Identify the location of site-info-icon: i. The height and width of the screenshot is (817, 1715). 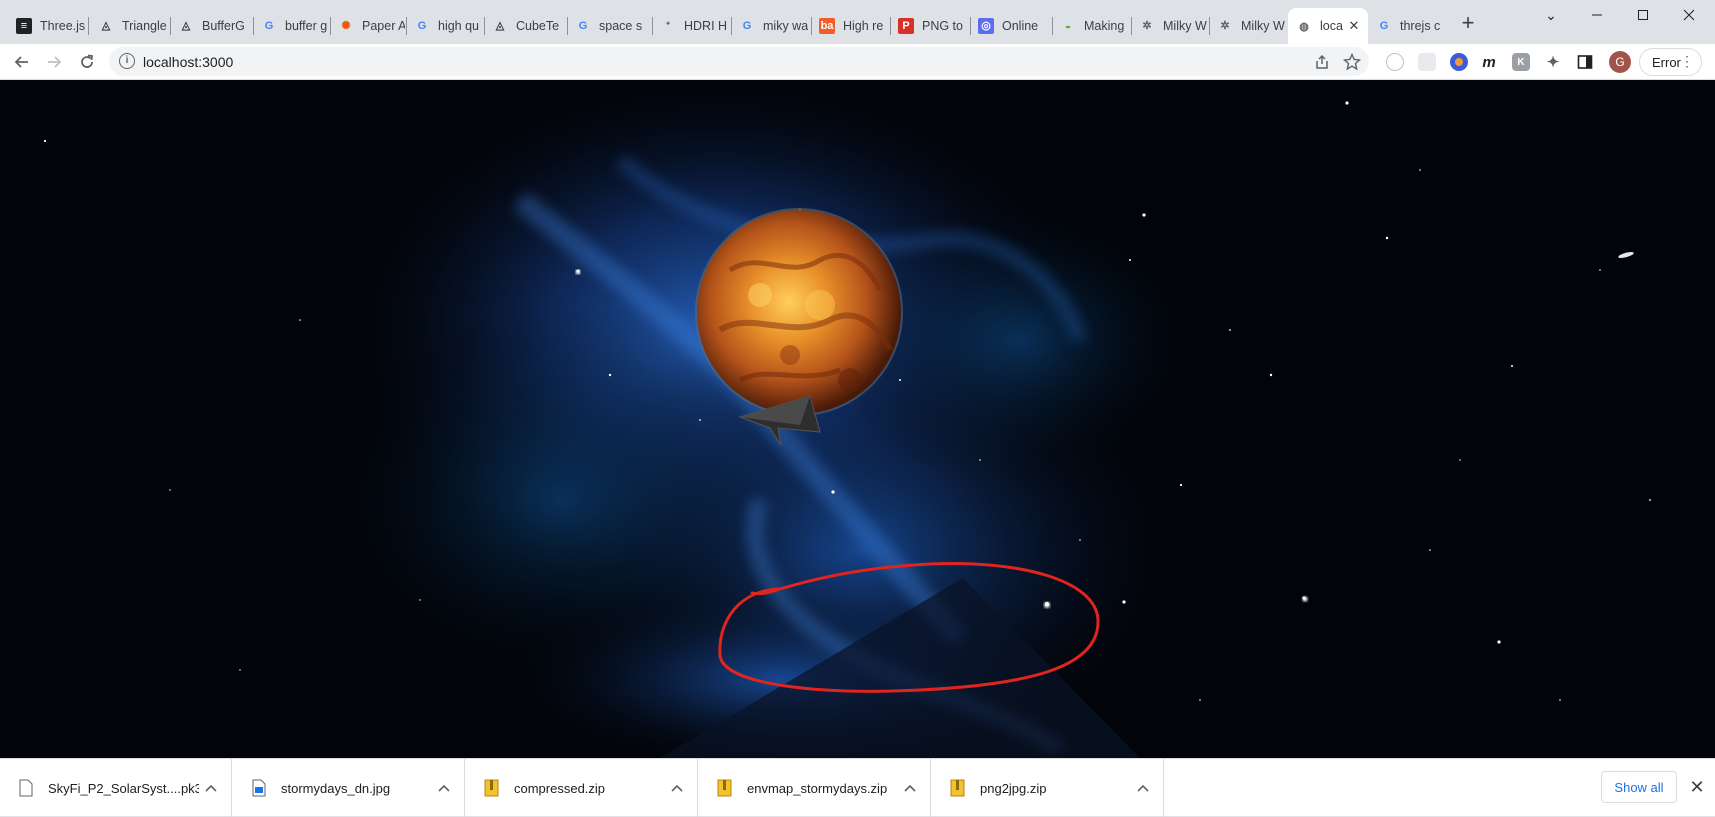
(127, 61).